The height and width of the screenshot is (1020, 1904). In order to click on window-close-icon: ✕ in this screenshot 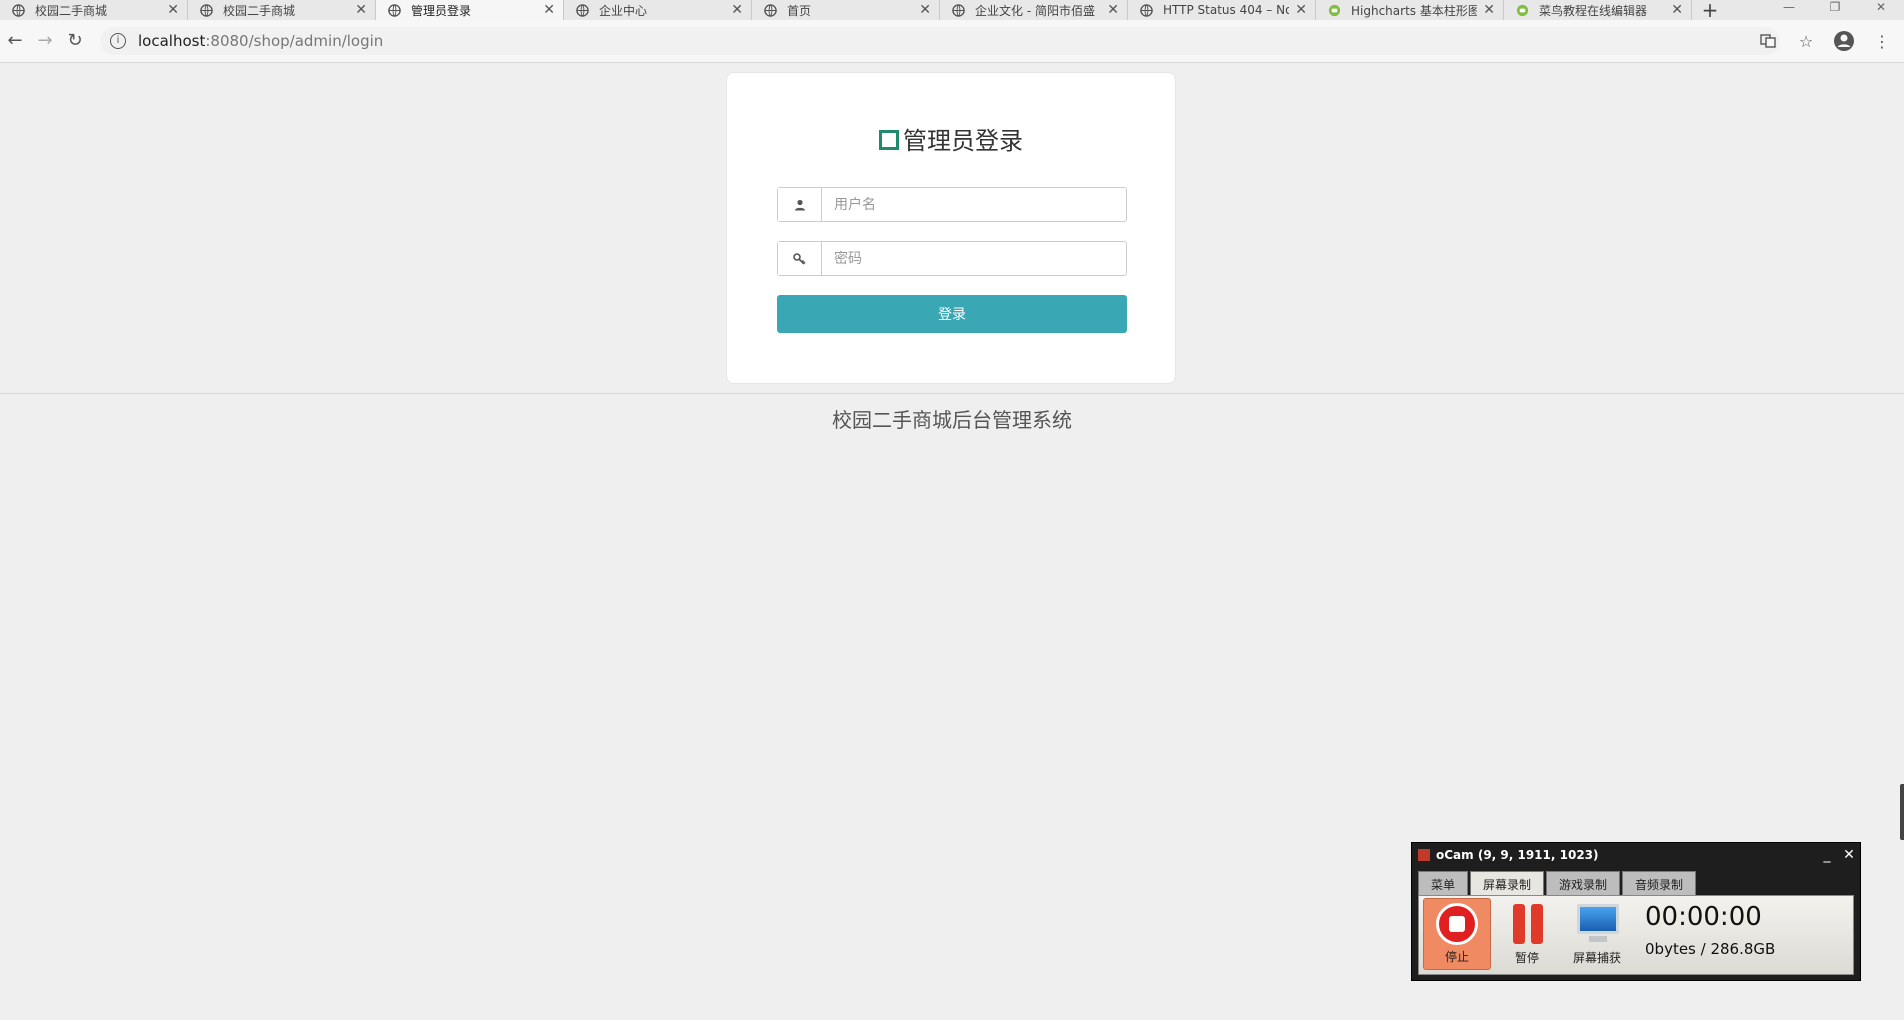, I will do `click(1881, 10)`.